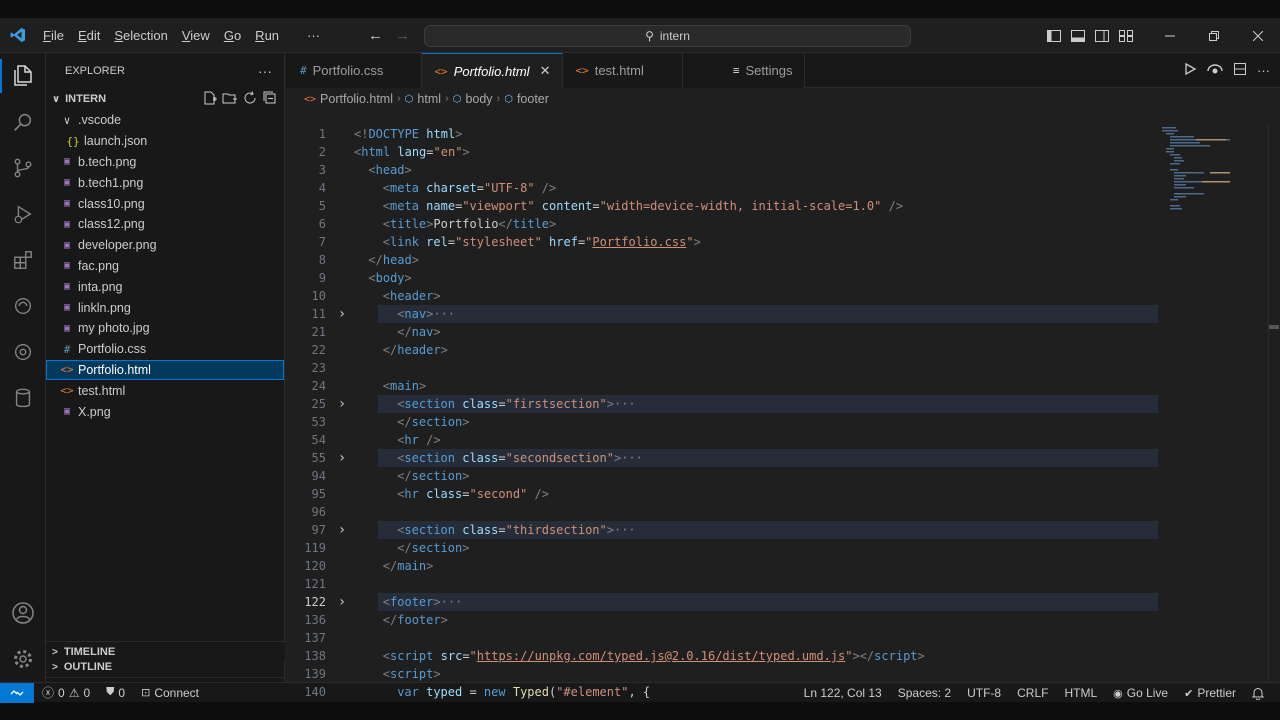  What do you see at coordinates (404, 314) in the screenshot?
I see `code-text: <nav>···` at bounding box center [404, 314].